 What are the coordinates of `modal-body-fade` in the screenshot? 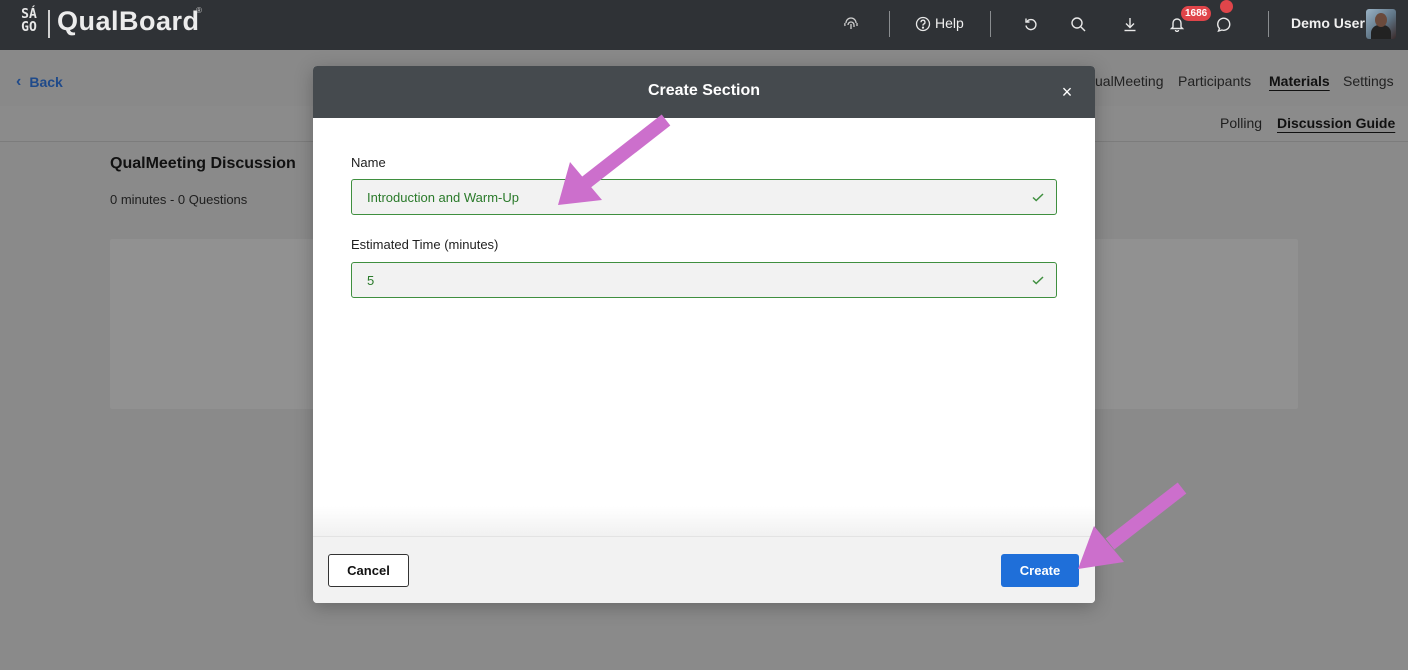 It's located at (704, 521).